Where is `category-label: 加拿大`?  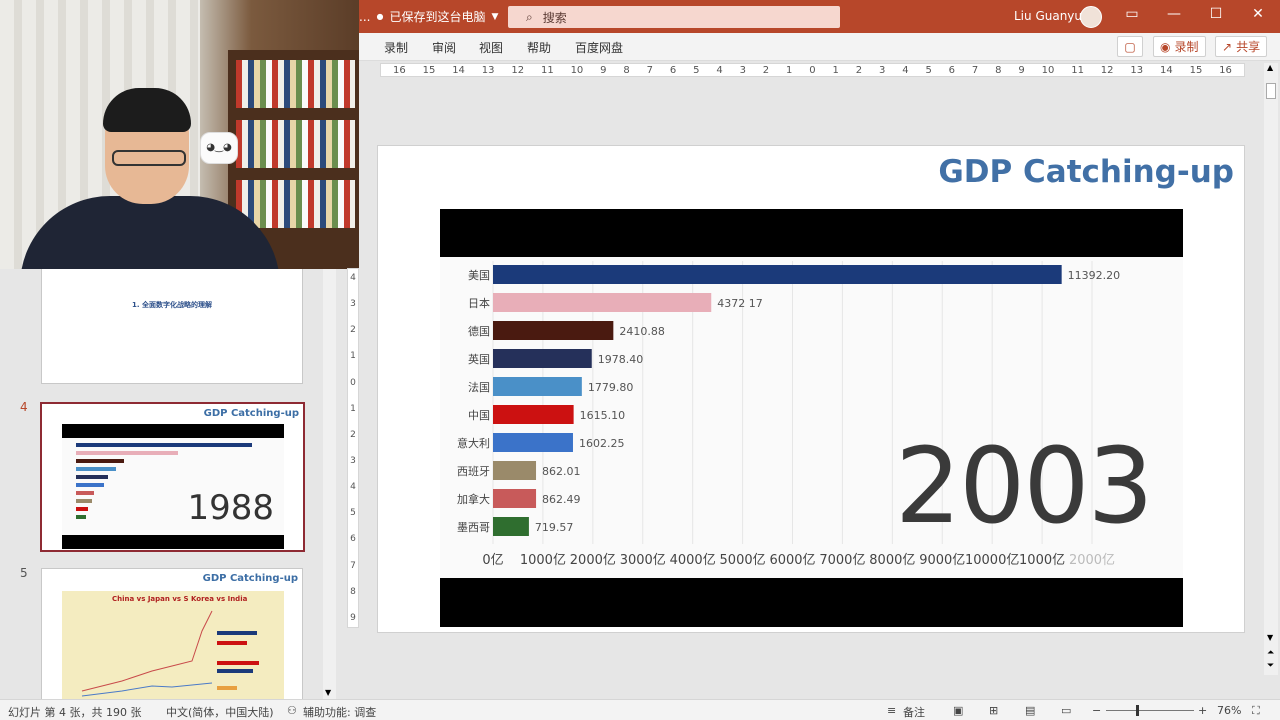
category-label: 加拿大 is located at coordinates (473, 499).